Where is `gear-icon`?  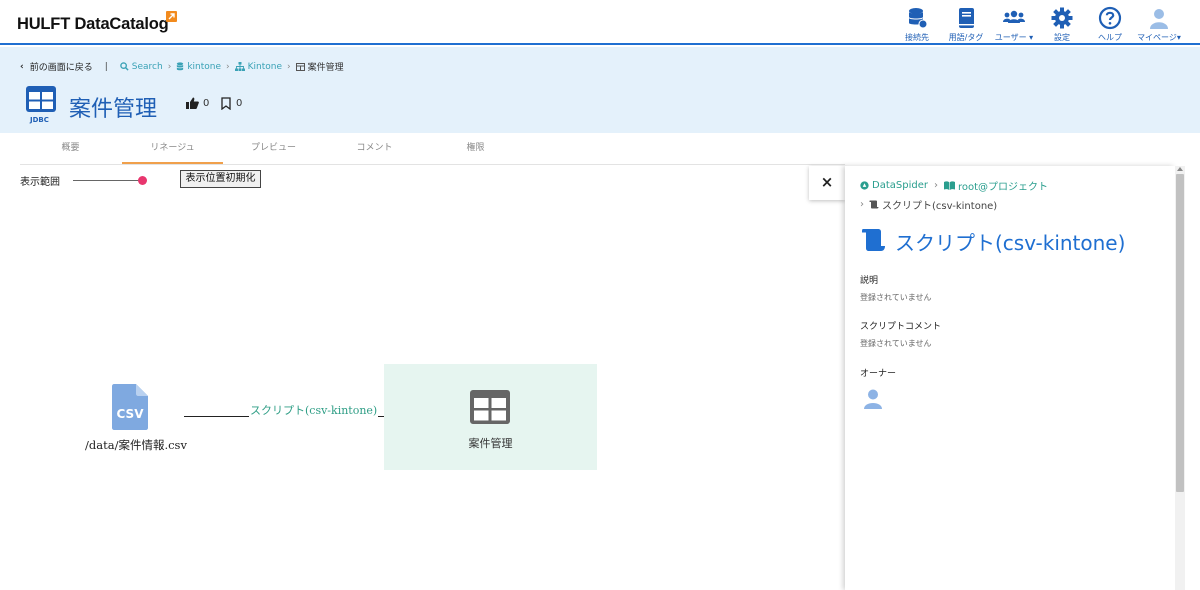 gear-icon is located at coordinates (1062, 18).